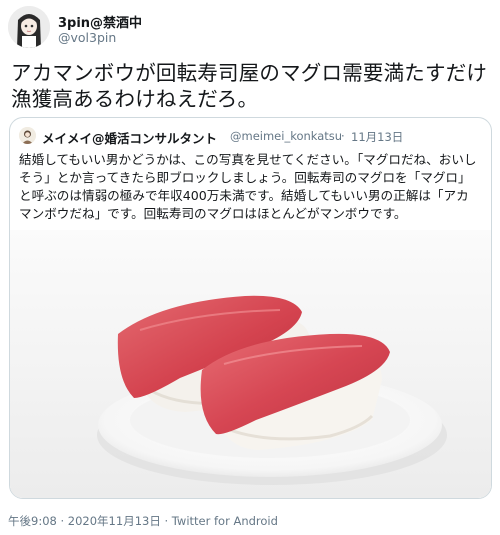 The image size is (500, 535). Describe the element at coordinates (249, 86) in the screenshot. I see `tweet-text: アカマンボウが回転寿司屋のマグロ需要満たすだけ漁獲高あるわけねえだろ。` at that location.